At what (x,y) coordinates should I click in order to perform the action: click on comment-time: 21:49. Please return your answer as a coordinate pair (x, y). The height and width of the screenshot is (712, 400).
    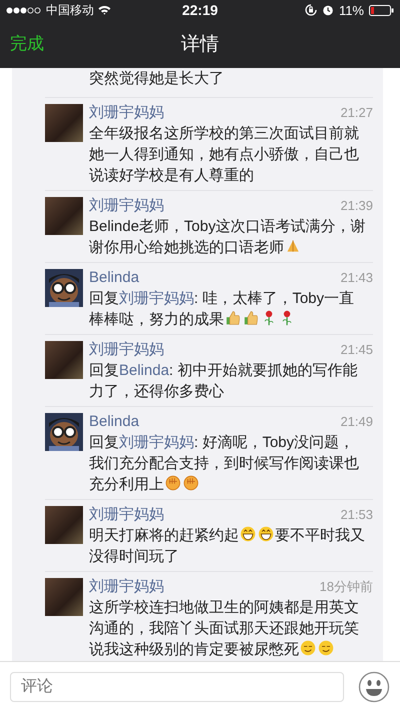
    Looking at the image, I should click on (356, 421).